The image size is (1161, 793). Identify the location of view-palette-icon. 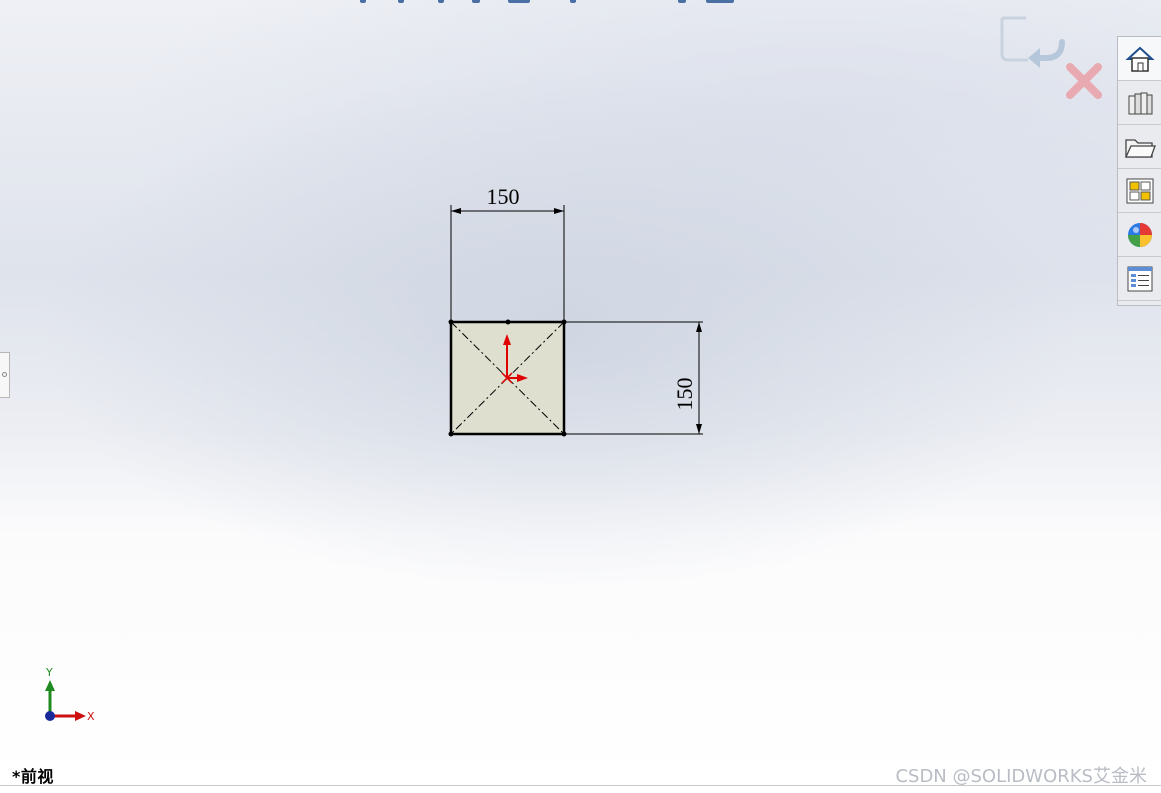
(1139, 190).